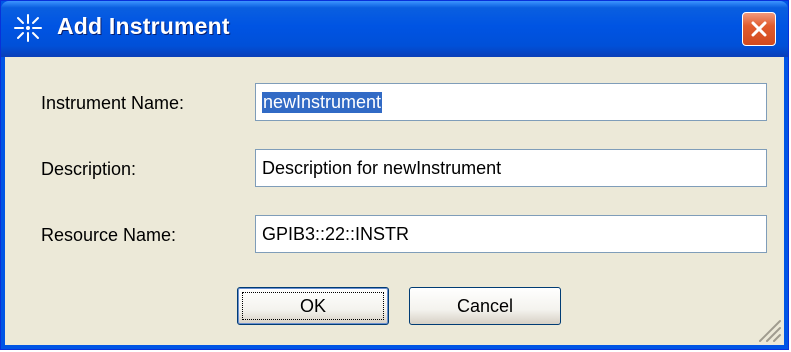  Describe the element at coordinates (28, 28) in the screenshot. I see `sparkle-icon` at that location.